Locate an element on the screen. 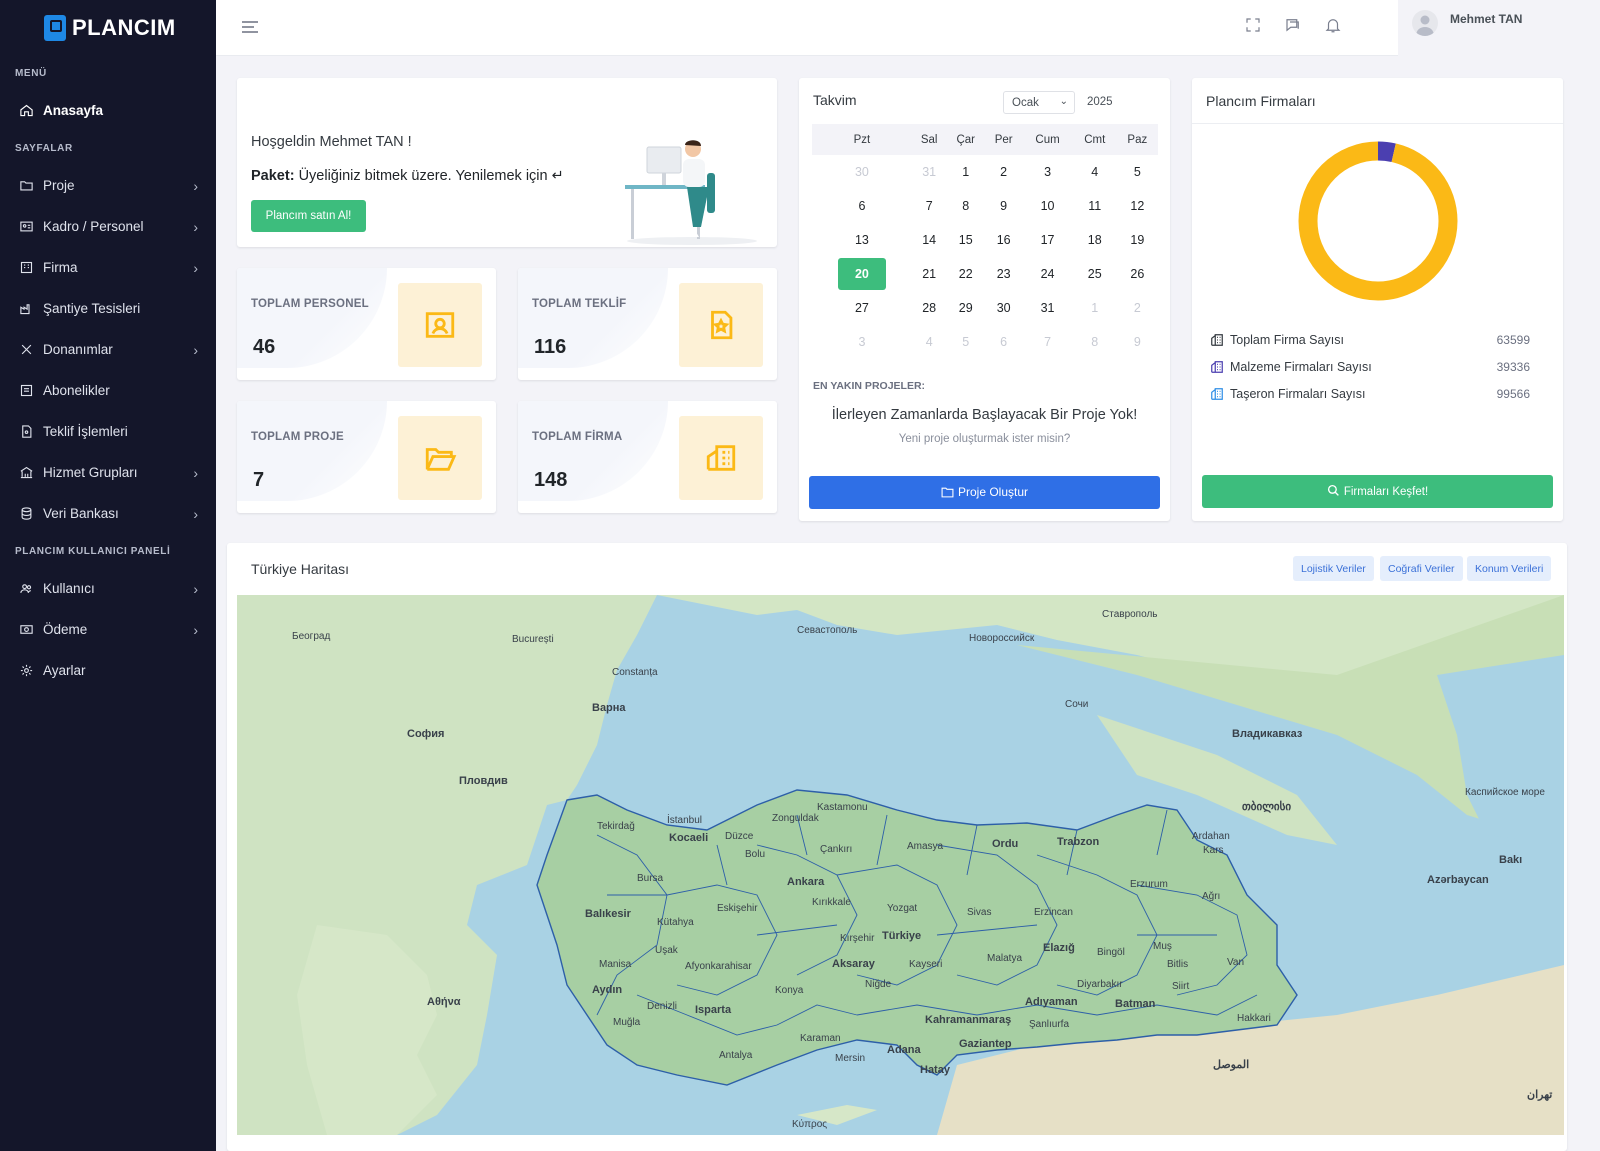 The width and height of the screenshot is (1600, 1151). brand-name: PLANCIM is located at coordinates (124, 27).